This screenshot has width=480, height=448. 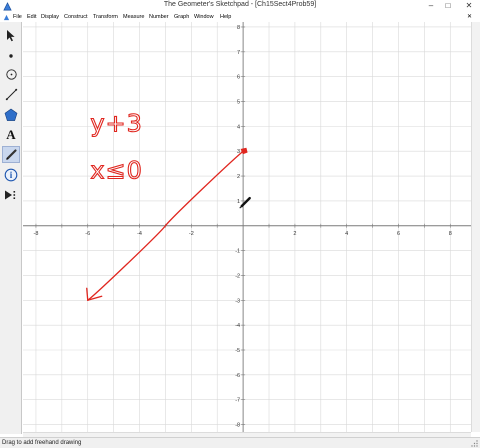 I want to click on x-tick-label: -6, so click(x=87, y=234).